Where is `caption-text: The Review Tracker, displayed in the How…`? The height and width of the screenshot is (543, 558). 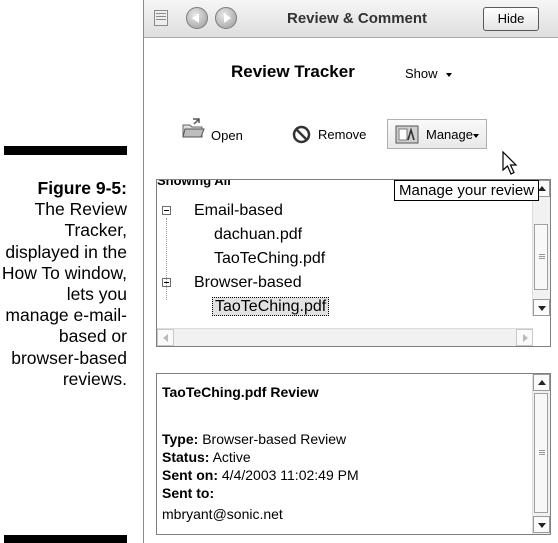 caption-text: The Review Tracker, displayed in the How… is located at coordinates (64, 294).